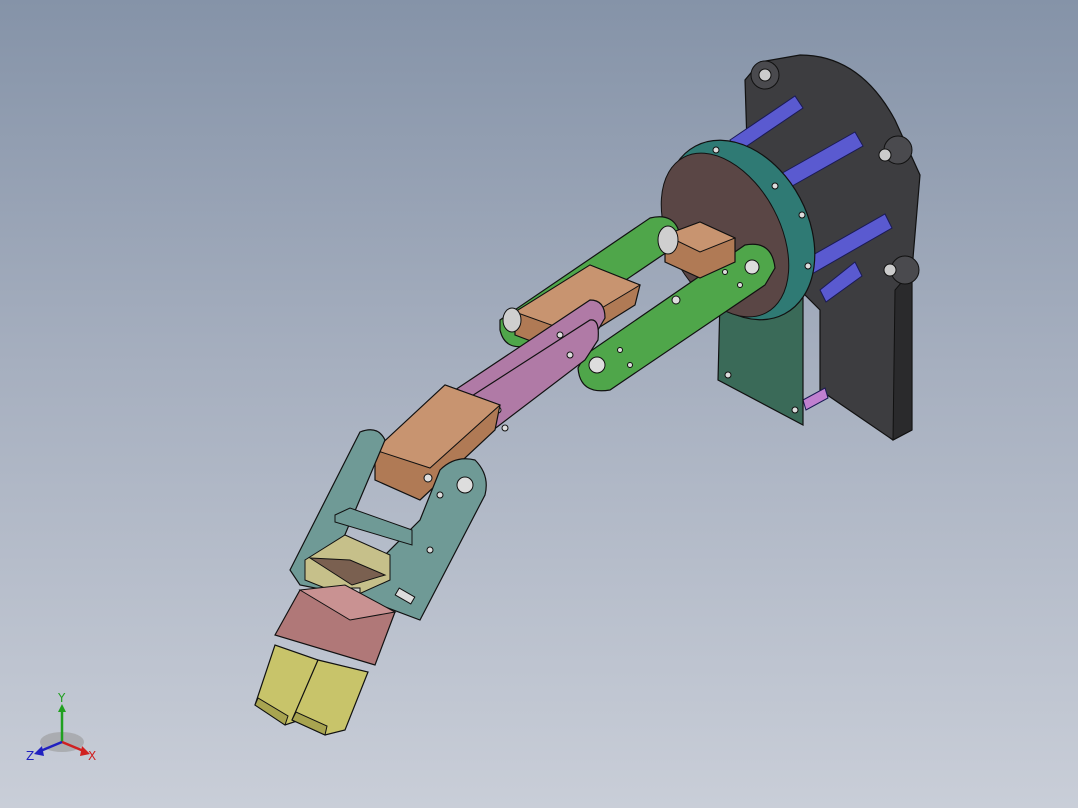  I want to click on x-axis-label: X, so click(92, 756).